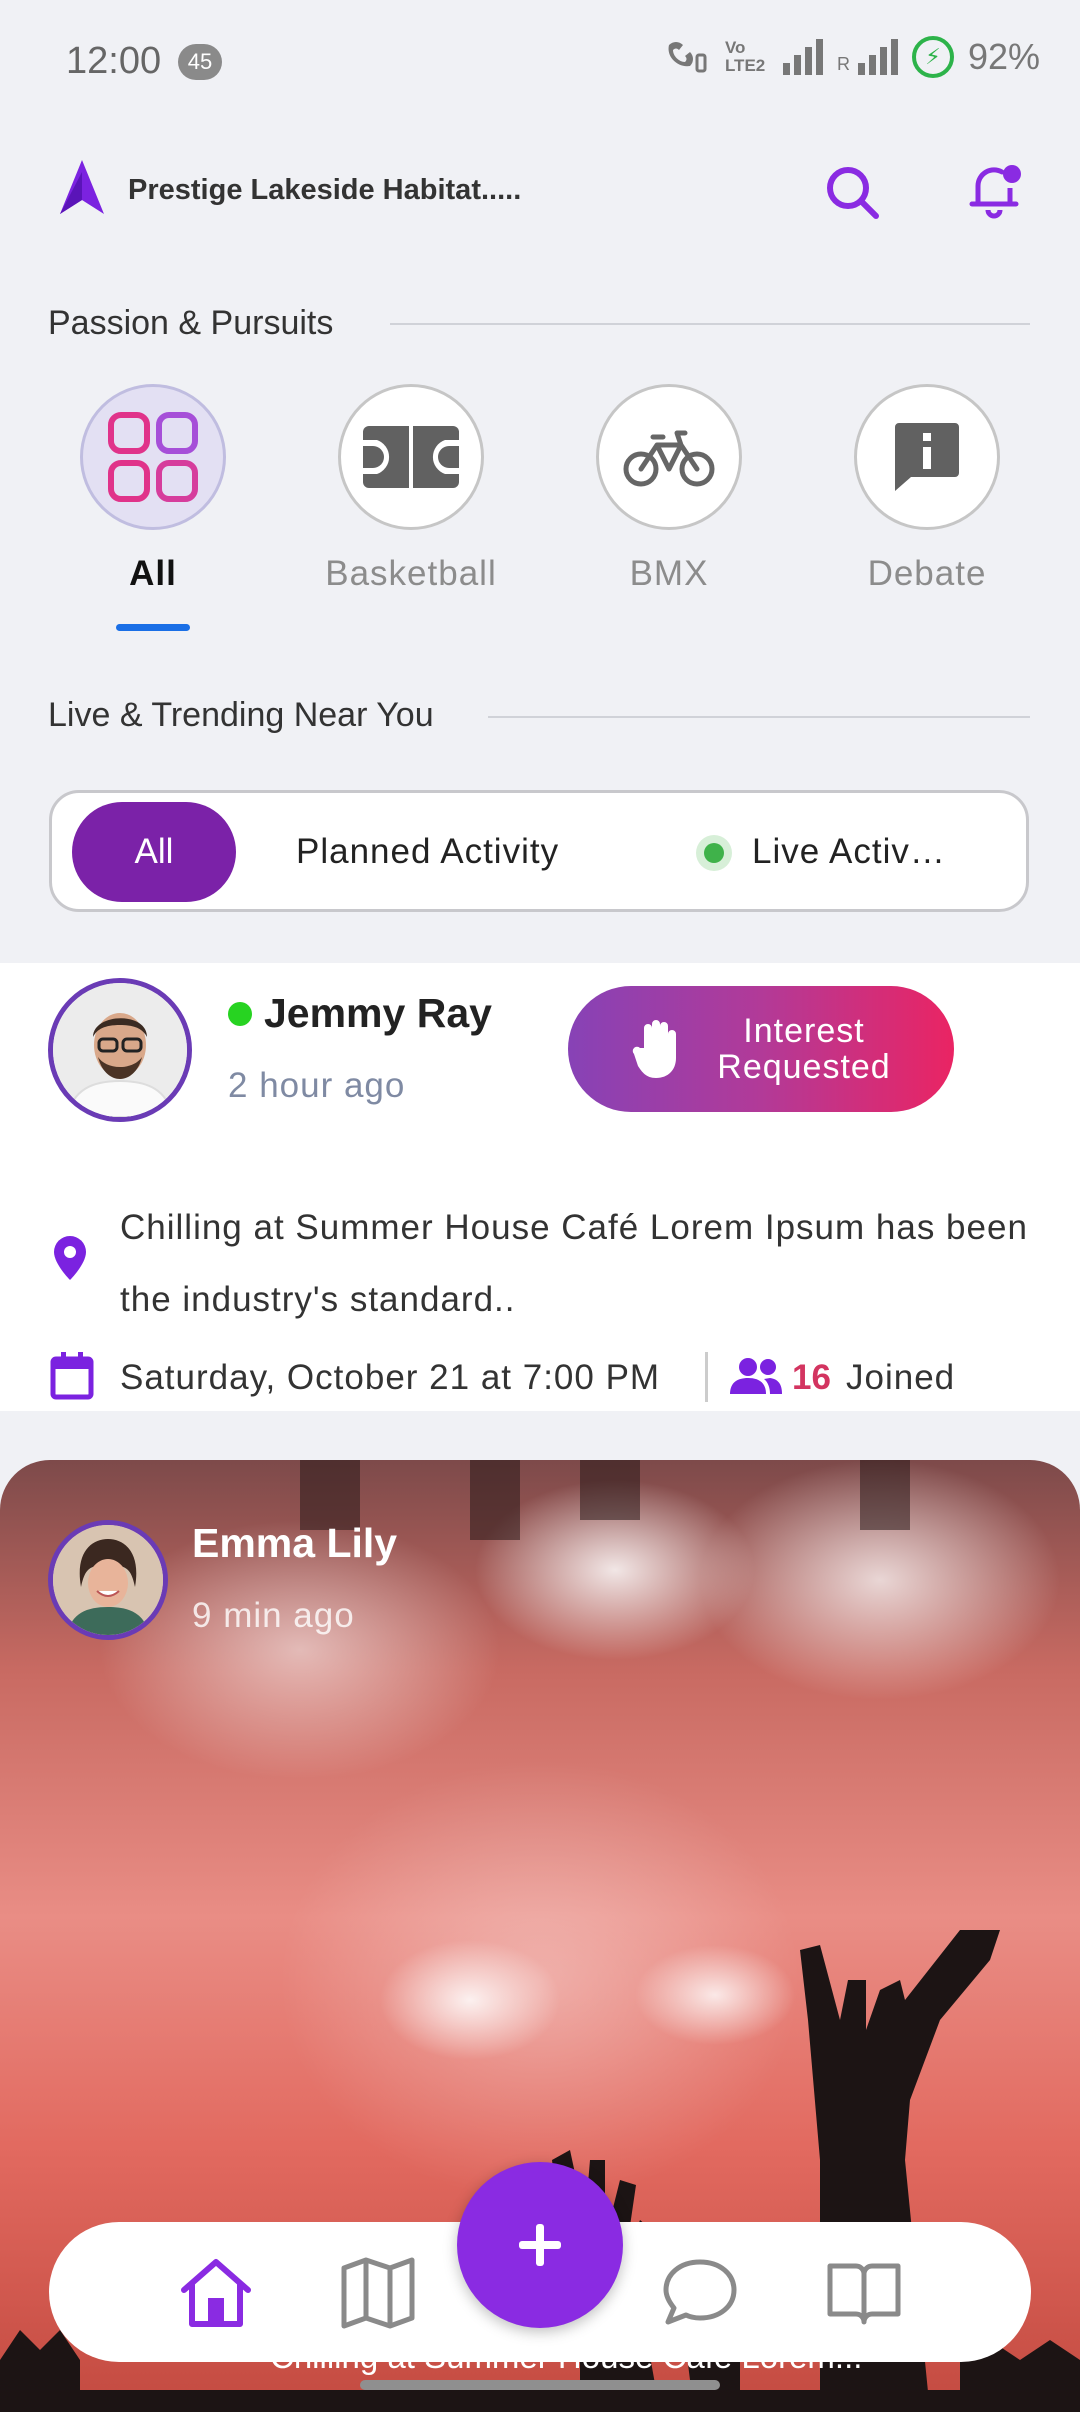  I want to click on category-basketball-label: Basketball, so click(411, 573).